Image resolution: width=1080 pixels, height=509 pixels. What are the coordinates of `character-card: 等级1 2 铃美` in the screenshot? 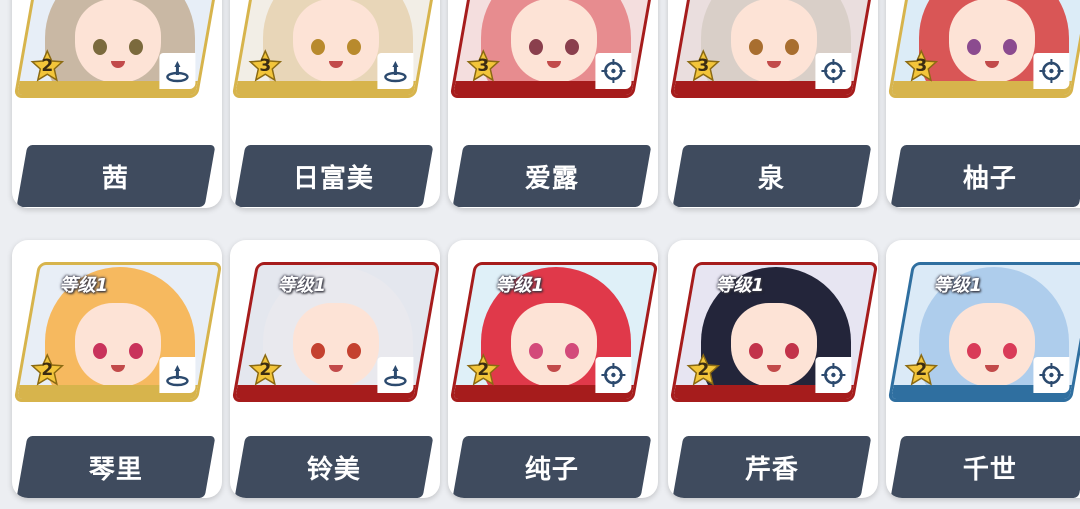 It's located at (335, 369).